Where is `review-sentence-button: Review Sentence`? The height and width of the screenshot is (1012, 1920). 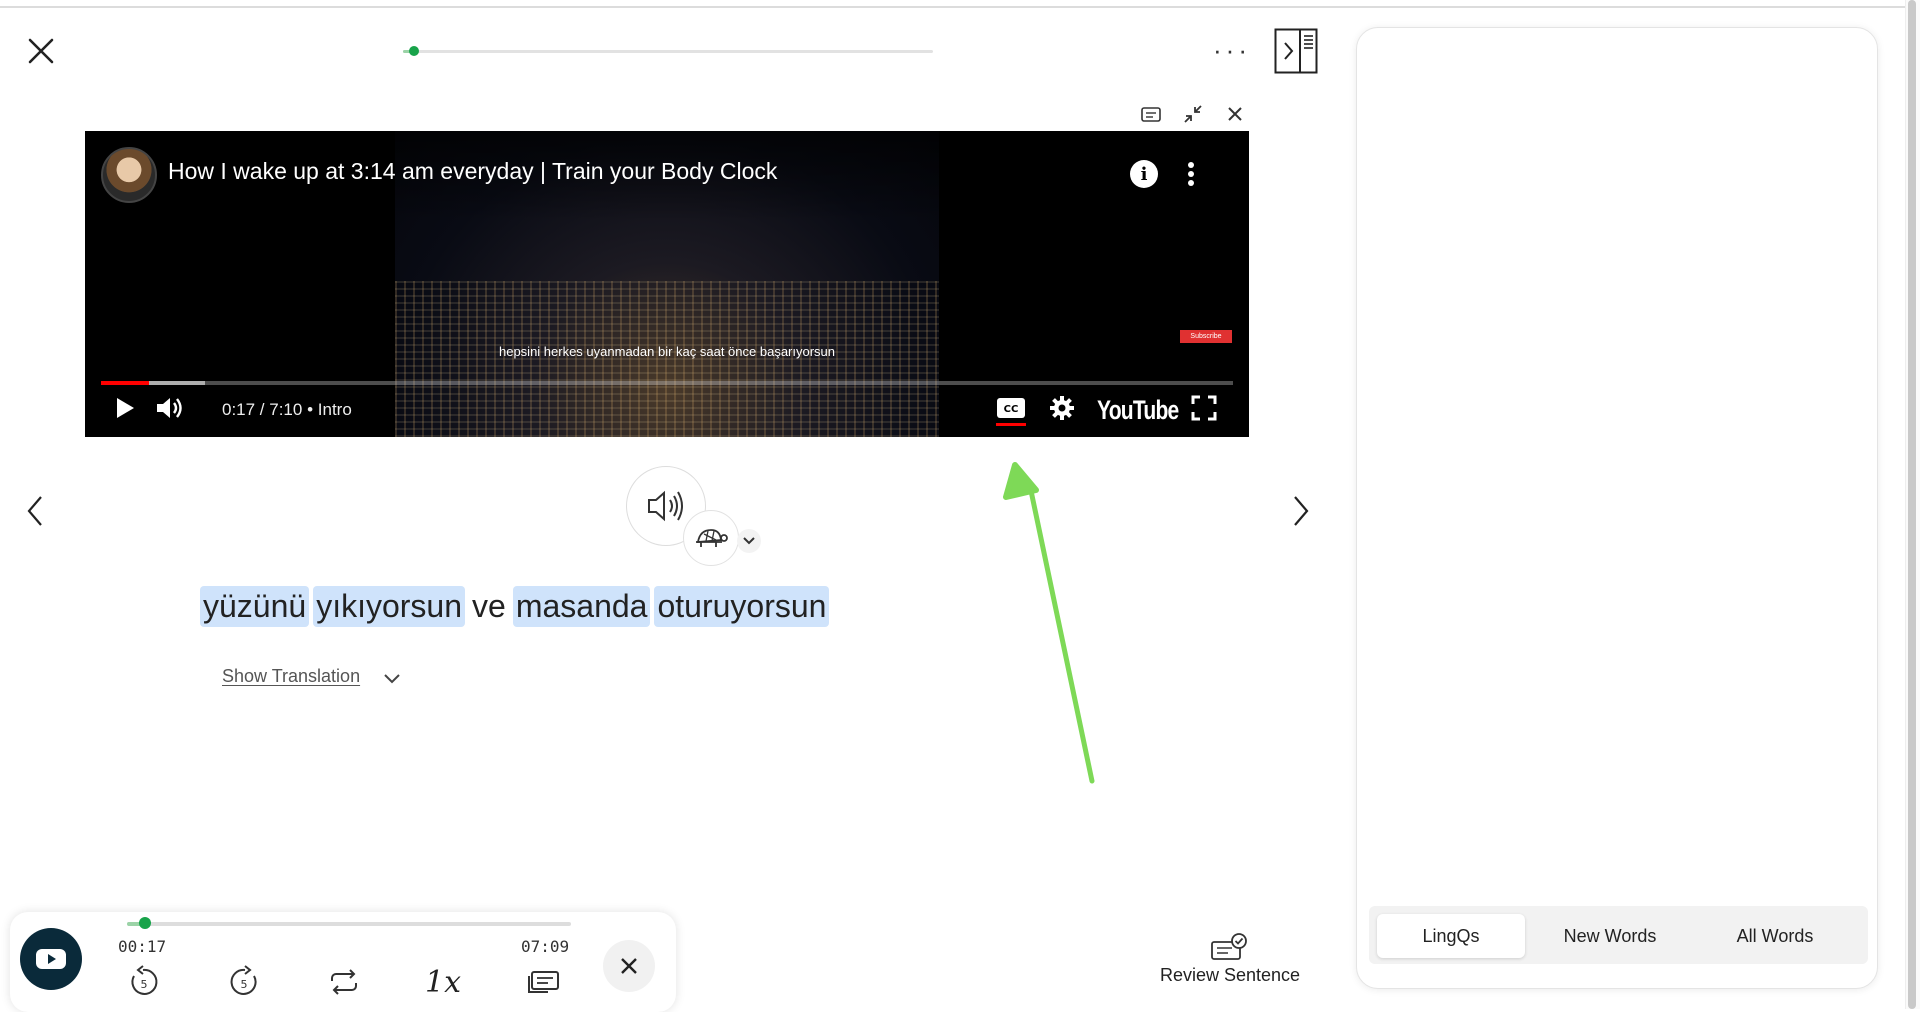
review-sentence-button: Review Sentence is located at coordinates (1230, 962).